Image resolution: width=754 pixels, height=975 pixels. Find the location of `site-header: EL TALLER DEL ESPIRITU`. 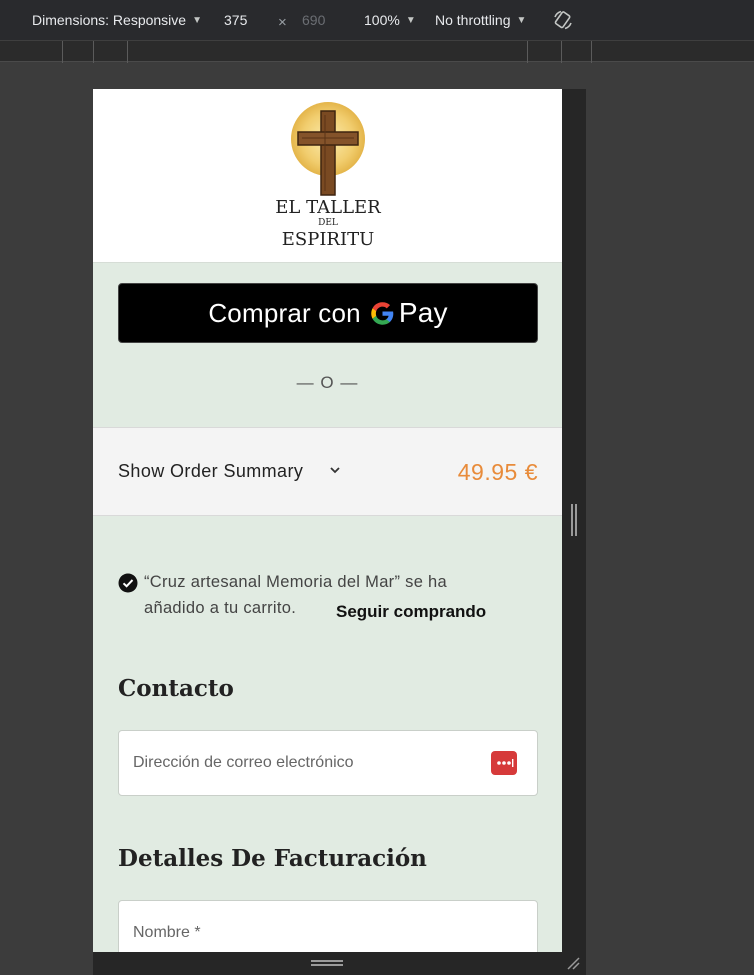

site-header: EL TALLER DEL ESPIRITU is located at coordinates (327, 176).